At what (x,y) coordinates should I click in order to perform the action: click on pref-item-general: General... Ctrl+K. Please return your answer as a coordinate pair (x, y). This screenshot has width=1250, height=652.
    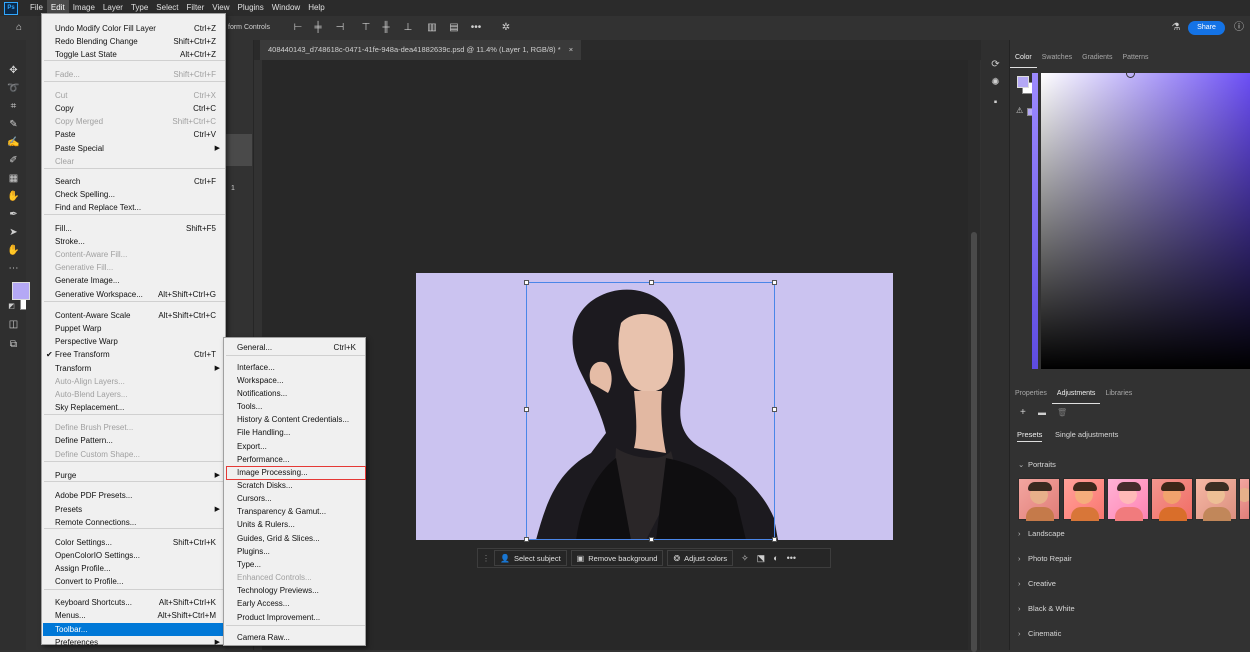
    Looking at the image, I should click on (294, 347).